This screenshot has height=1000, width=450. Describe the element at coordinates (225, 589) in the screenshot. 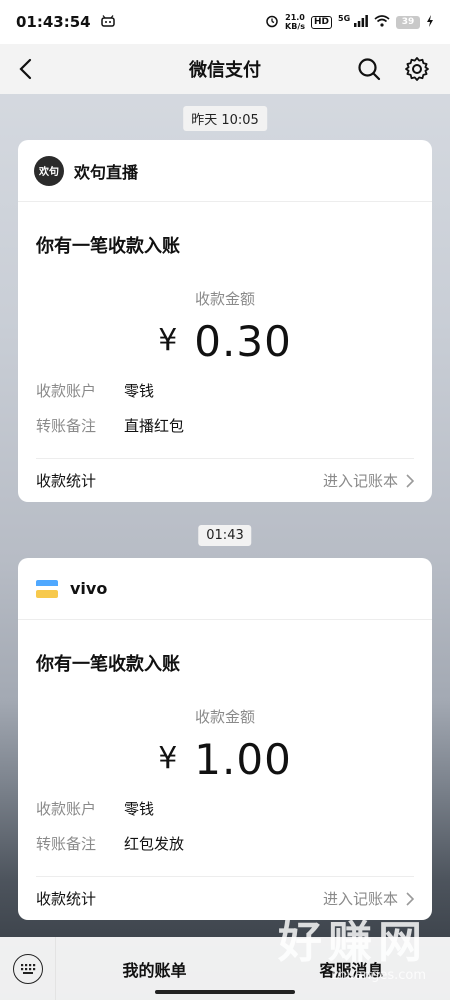

I see `card-header: vivo` at that location.